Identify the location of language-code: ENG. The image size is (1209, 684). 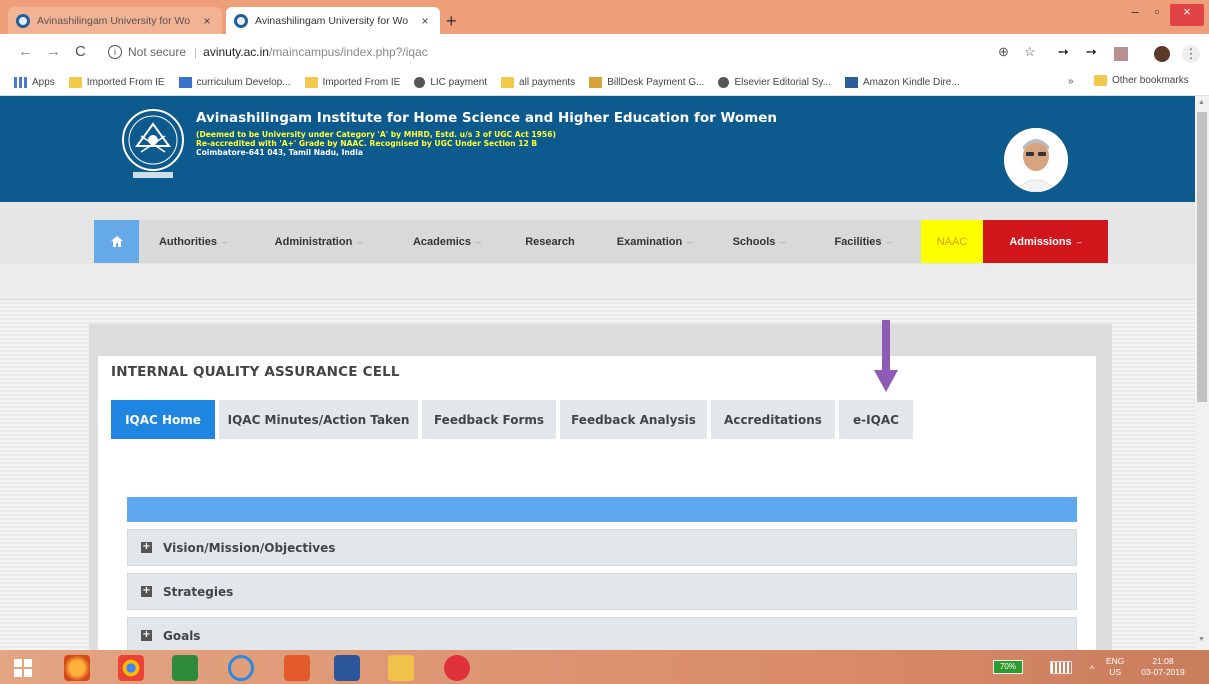
(1115, 661).